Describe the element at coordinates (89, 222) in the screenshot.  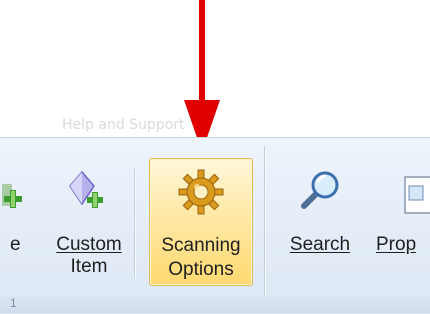
I see `custom-item-button: Custom Item` at that location.